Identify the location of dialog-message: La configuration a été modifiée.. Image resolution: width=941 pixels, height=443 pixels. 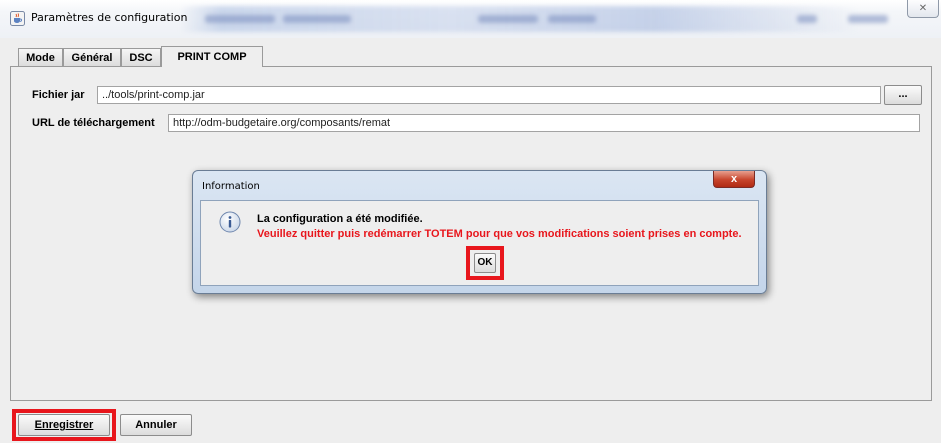
(340, 219).